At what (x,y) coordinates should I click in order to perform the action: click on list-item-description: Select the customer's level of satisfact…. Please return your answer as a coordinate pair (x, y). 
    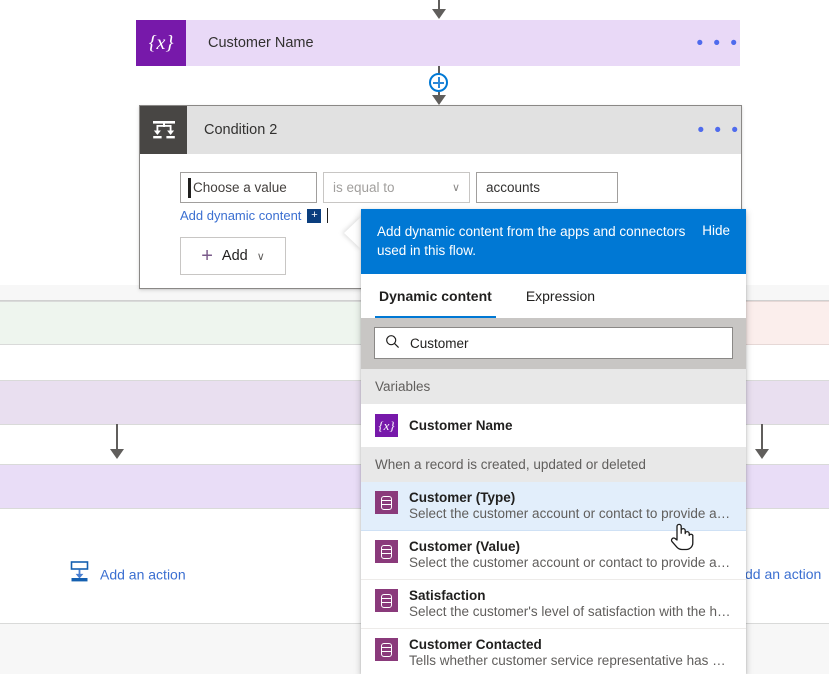
    Looking at the image, I should click on (570, 612).